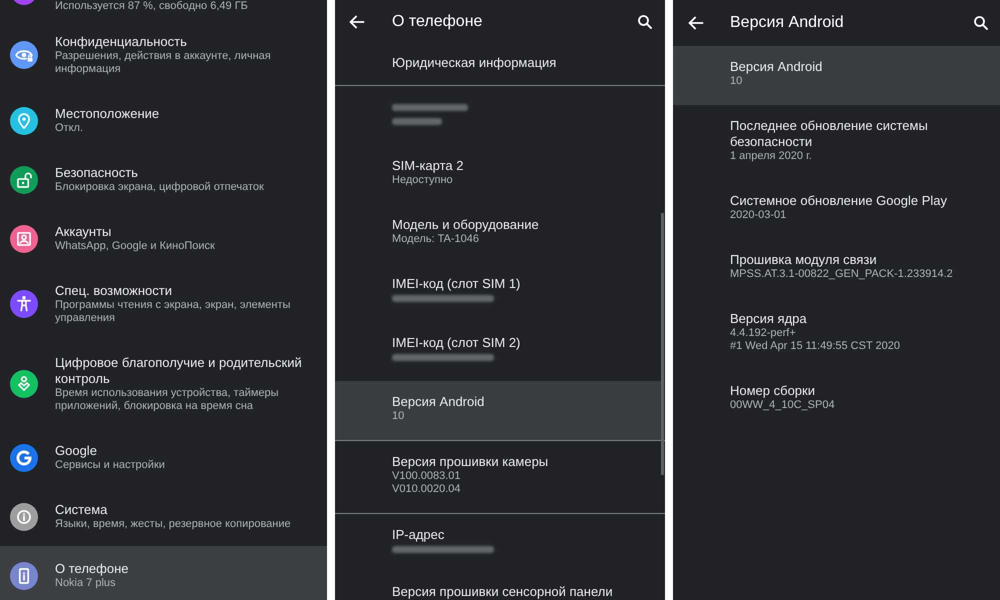 The height and width of the screenshot is (600, 1000). Describe the element at coordinates (763, 333) in the screenshot. I see `item-summary: 4.4.192-perf+` at that location.